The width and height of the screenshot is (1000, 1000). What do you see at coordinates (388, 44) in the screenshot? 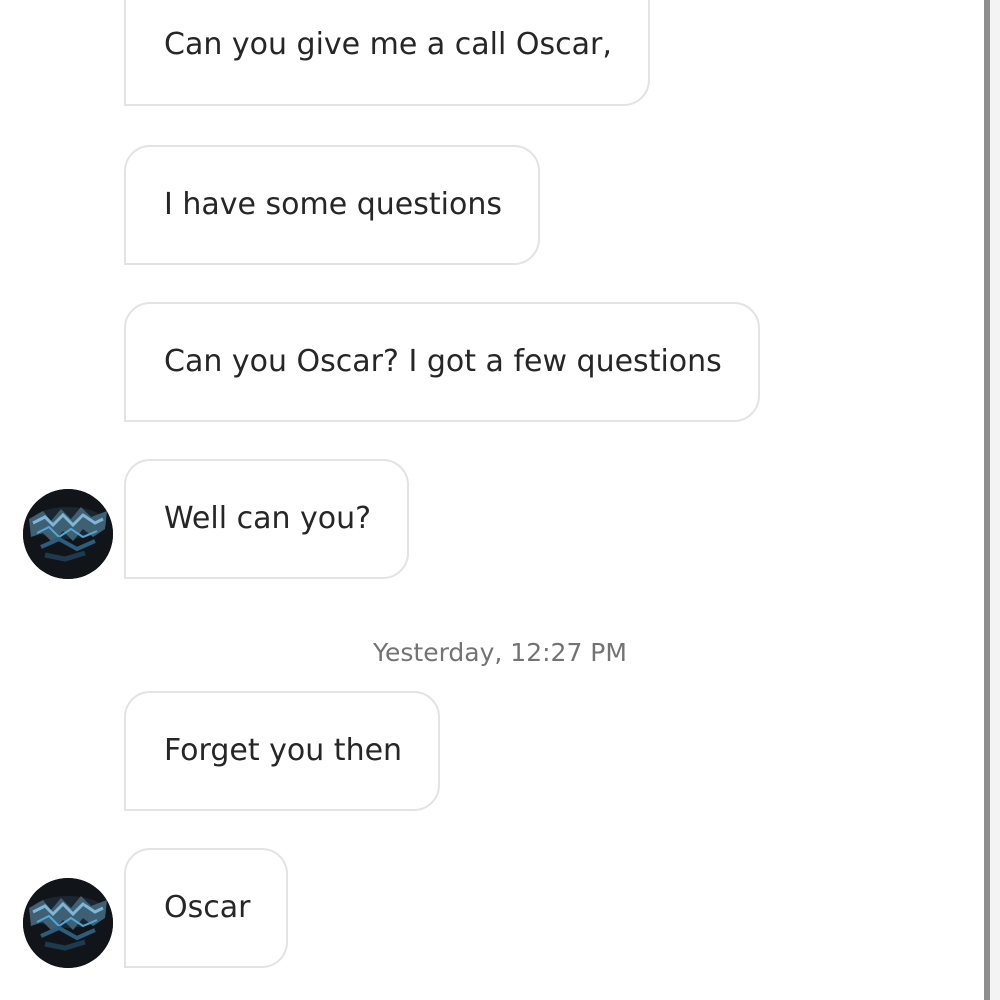
I see `message-text: Can you give me a call Oscar,` at bounding box center [388, 44].